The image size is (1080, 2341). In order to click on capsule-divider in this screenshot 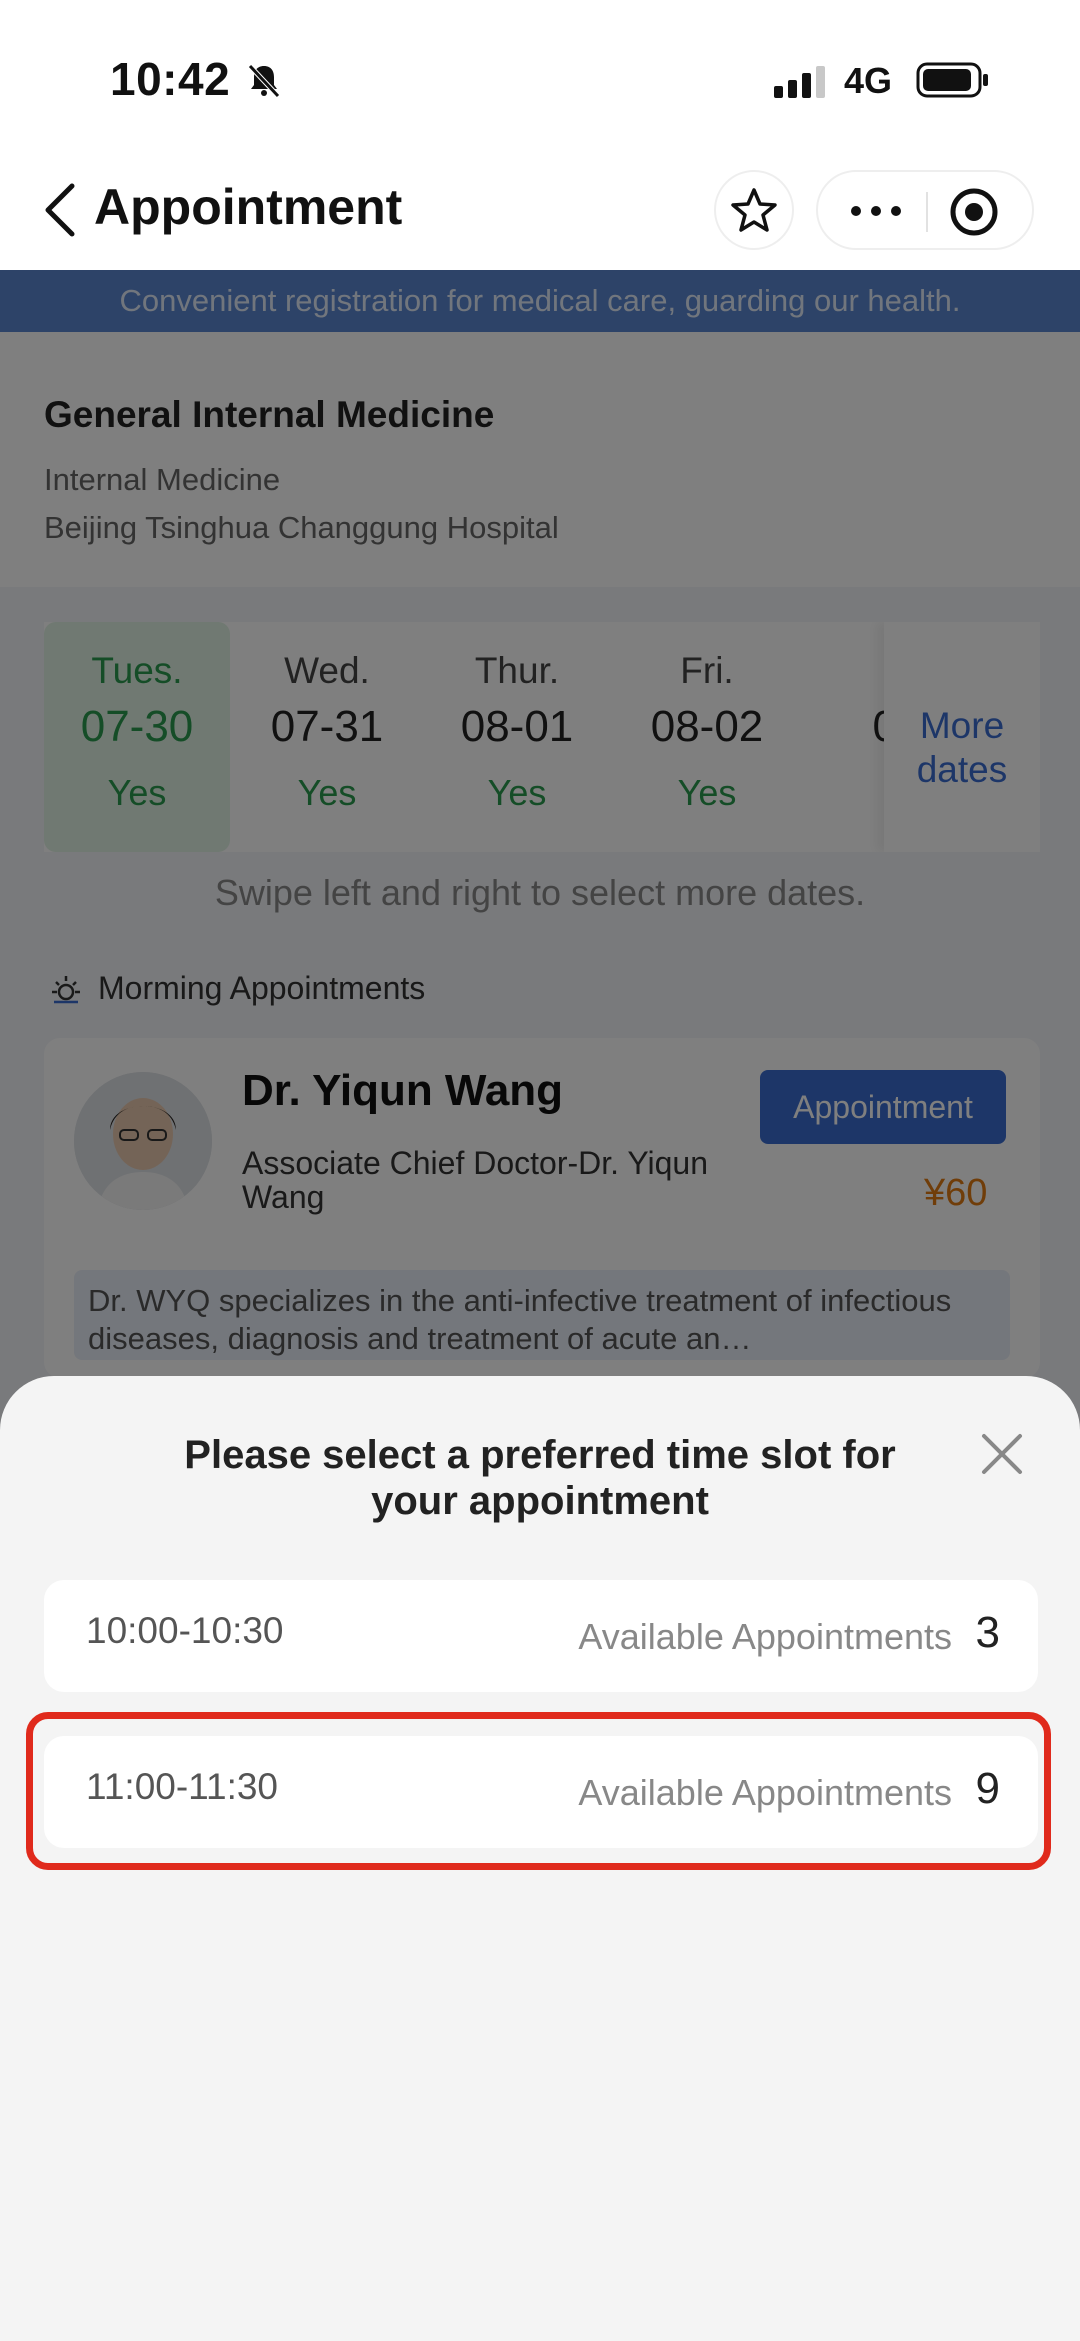, I will do `click(927, 212)`.